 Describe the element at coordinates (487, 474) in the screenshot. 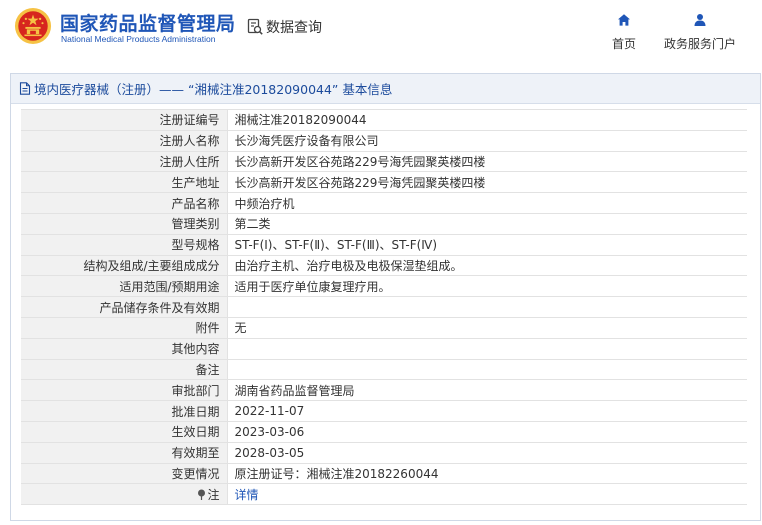

I see `row-value: 原注册证号：湘械注准20182260044` at that location.